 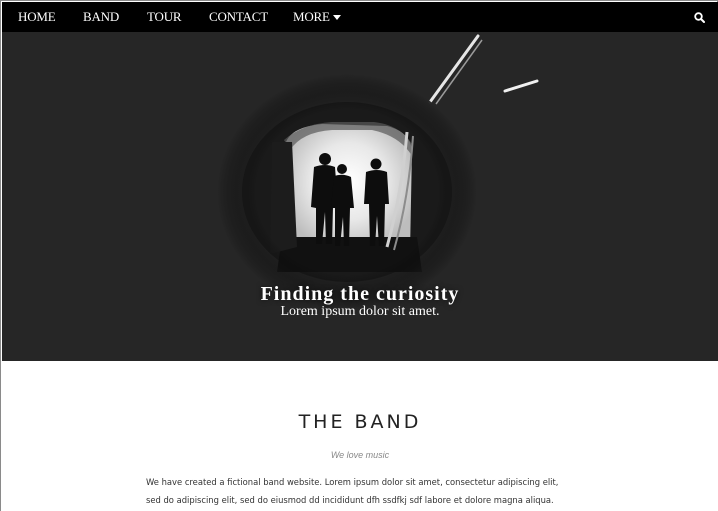 I want to click on nav-more-label: MORE, so click(x=311, y=16).